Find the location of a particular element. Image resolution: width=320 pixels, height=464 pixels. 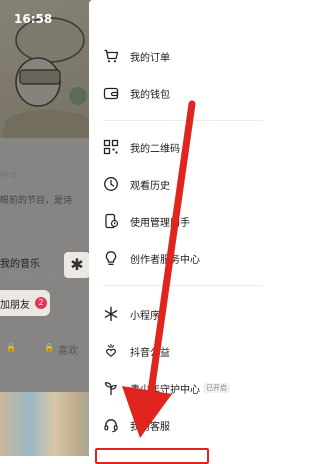

menu-item-orders: 我的订单 is located at coordinates (176, 56).